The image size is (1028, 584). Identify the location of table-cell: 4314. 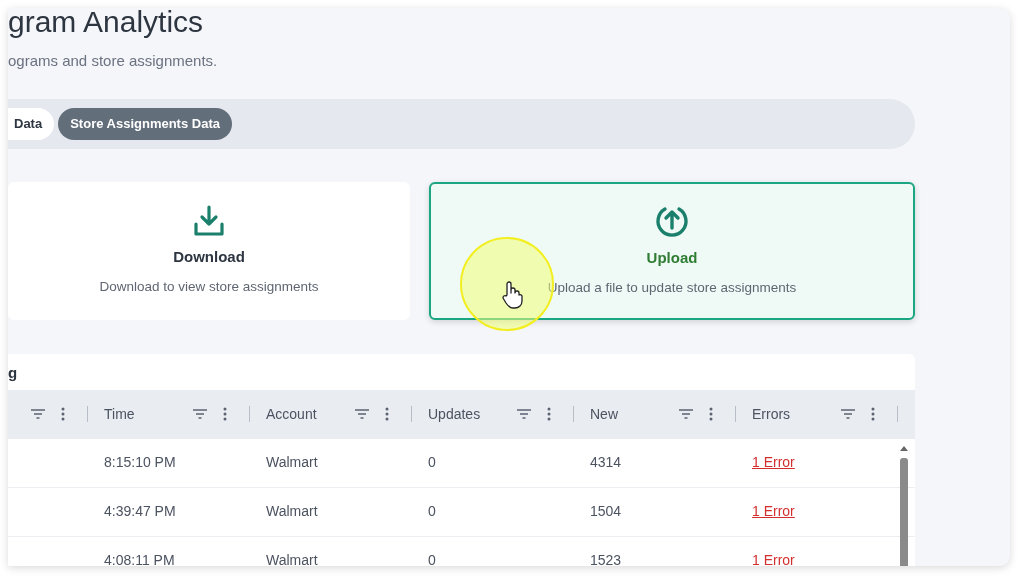
(606, 462).